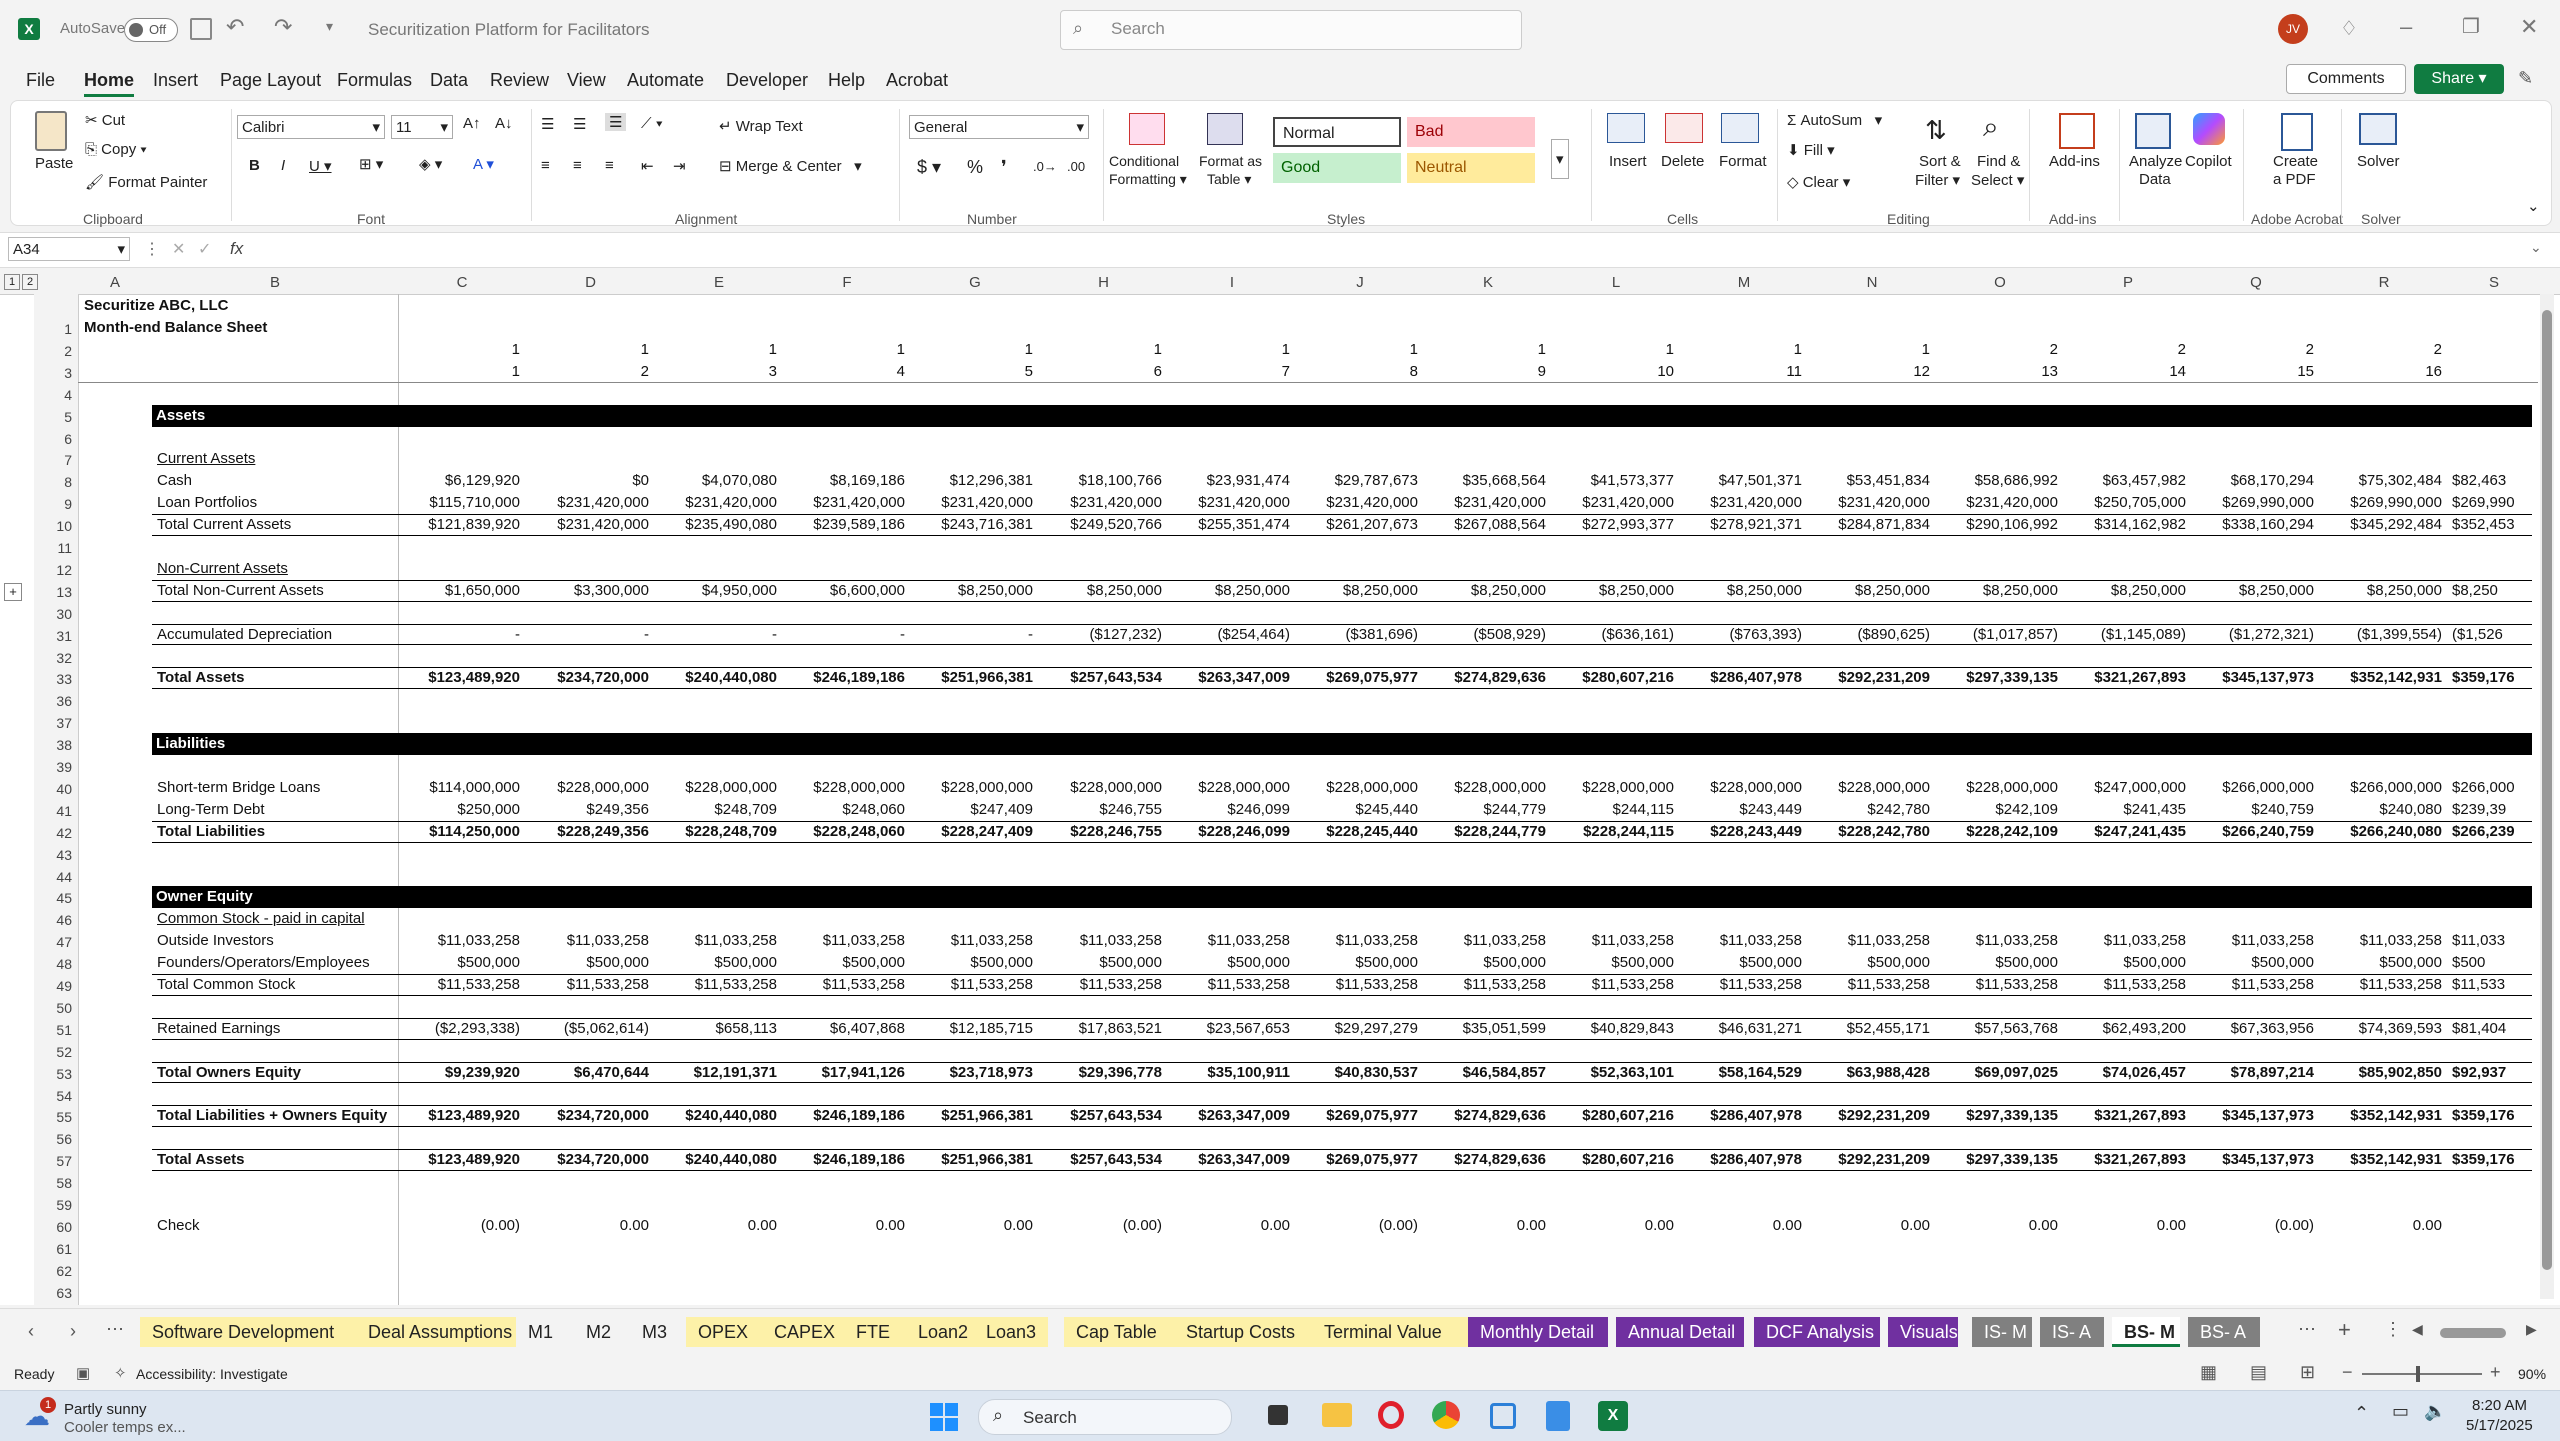 The width and height of the screenshot is (2560, 1441). What do you see at coordinates (972, 677) in the screenshot?
I see `value-cell: $251,966,381` at bounding box center [972, 677].